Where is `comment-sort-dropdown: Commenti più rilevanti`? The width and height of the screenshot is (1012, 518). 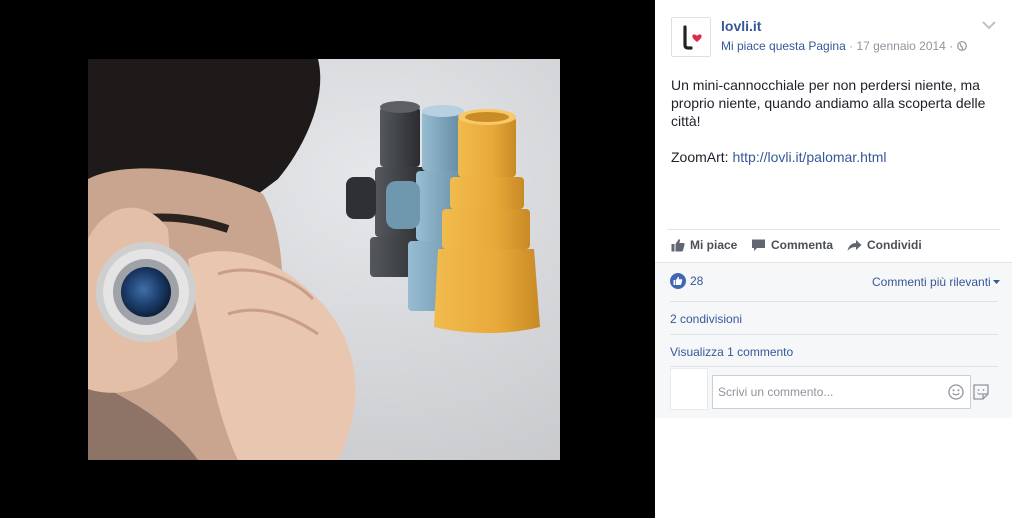 comment-sort-dropdown: Commenti più rilevanti is located at coordinates (936, 282).